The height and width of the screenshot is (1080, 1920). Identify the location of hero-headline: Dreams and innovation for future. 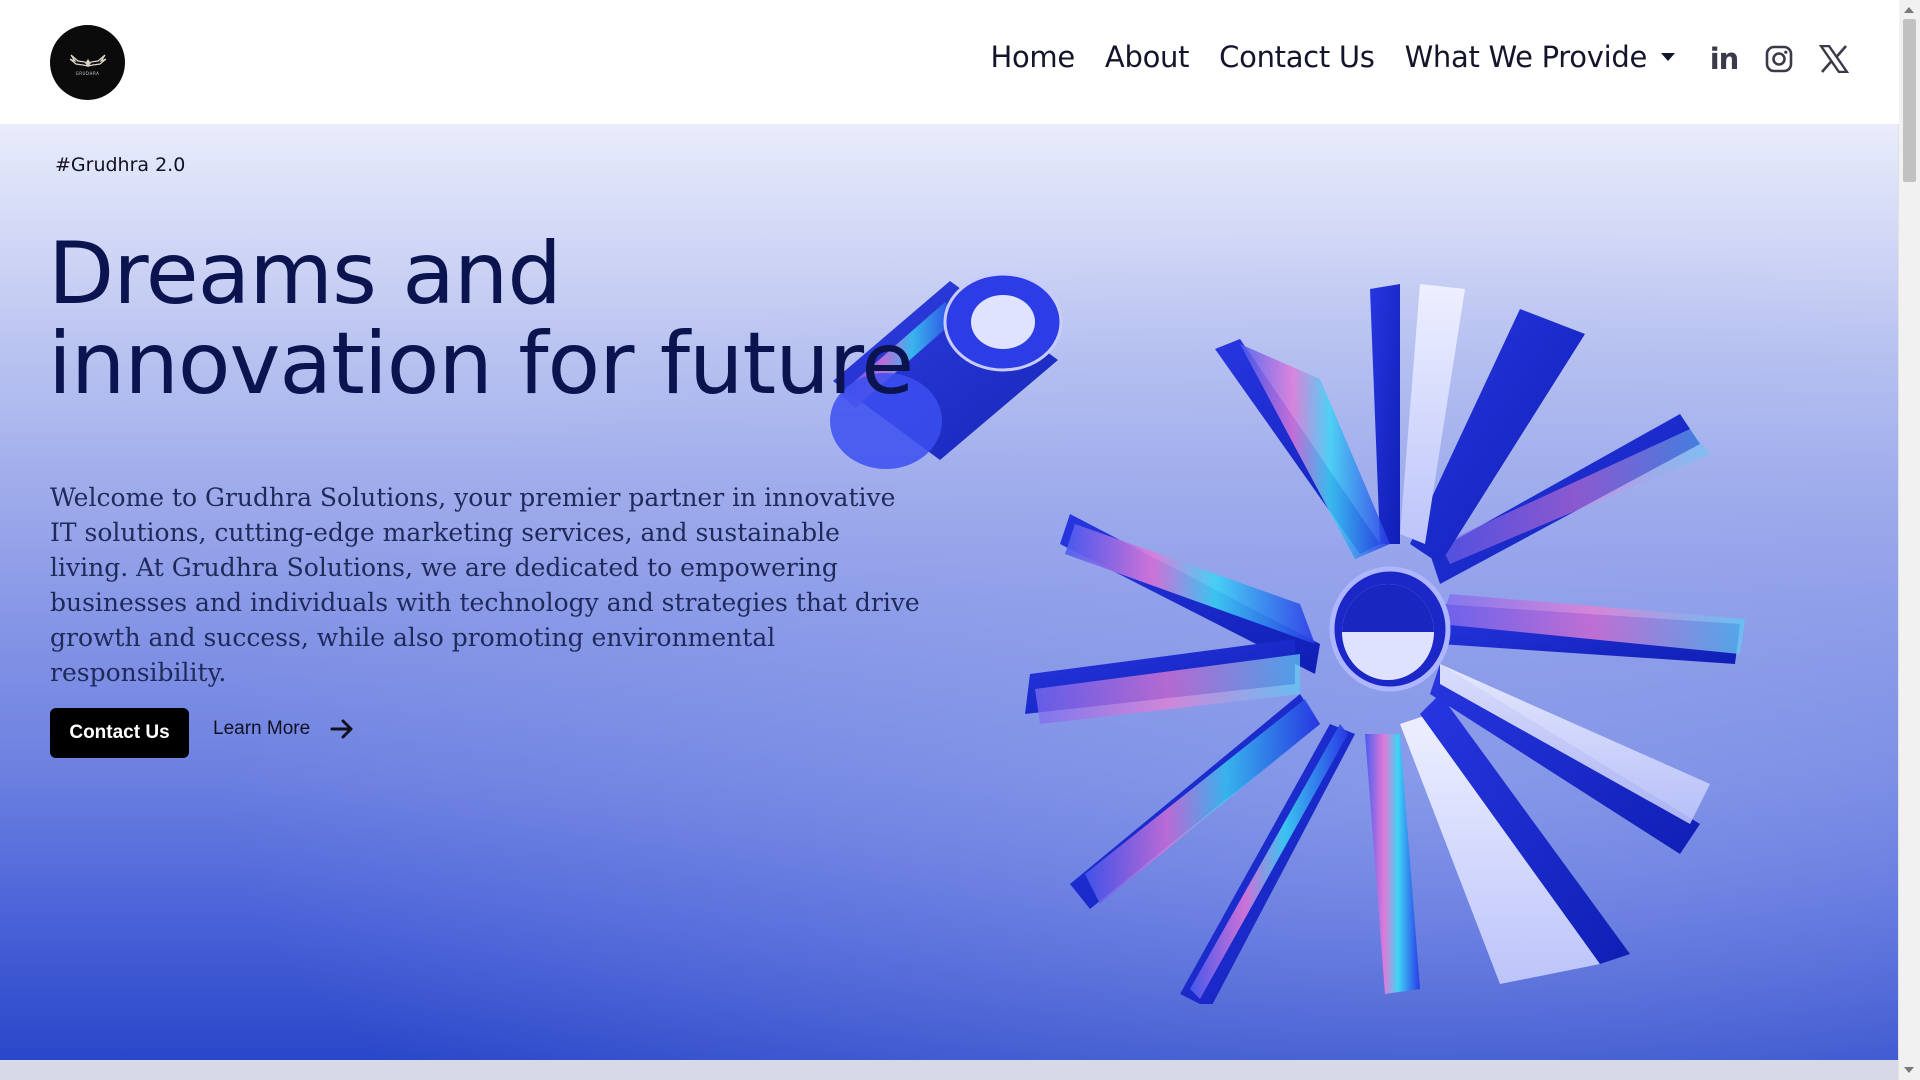
(481, 319).